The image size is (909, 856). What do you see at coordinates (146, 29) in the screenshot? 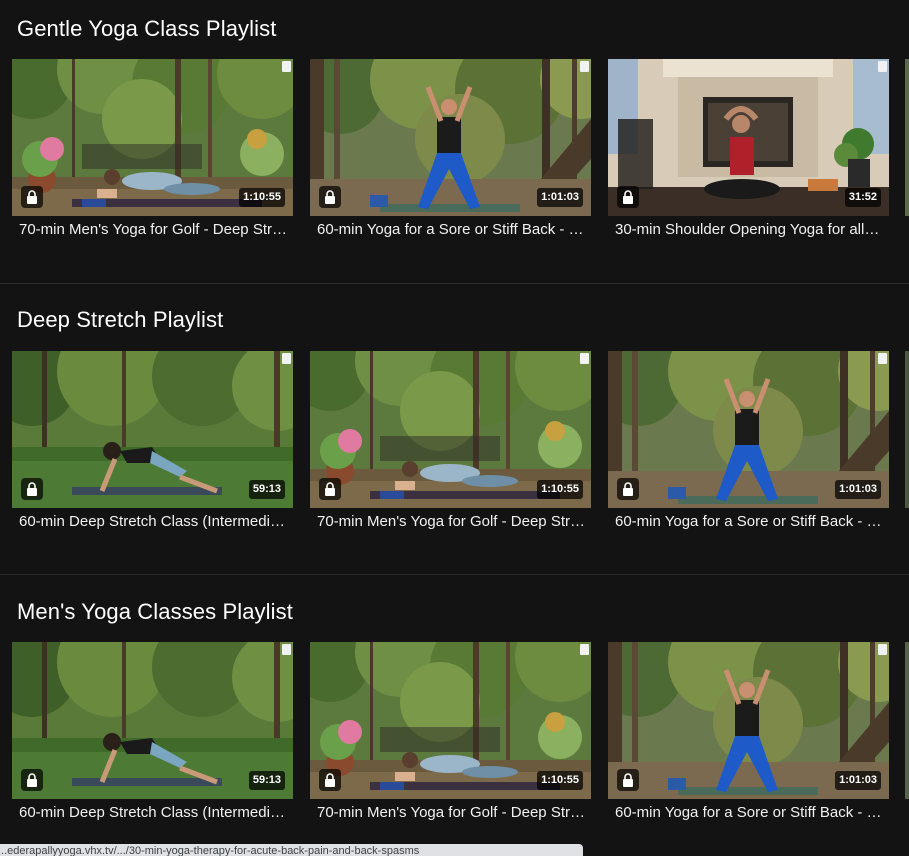
I see `playlist-title: Gentle Yoga Class Playlist` at bounding box center [146, 29].